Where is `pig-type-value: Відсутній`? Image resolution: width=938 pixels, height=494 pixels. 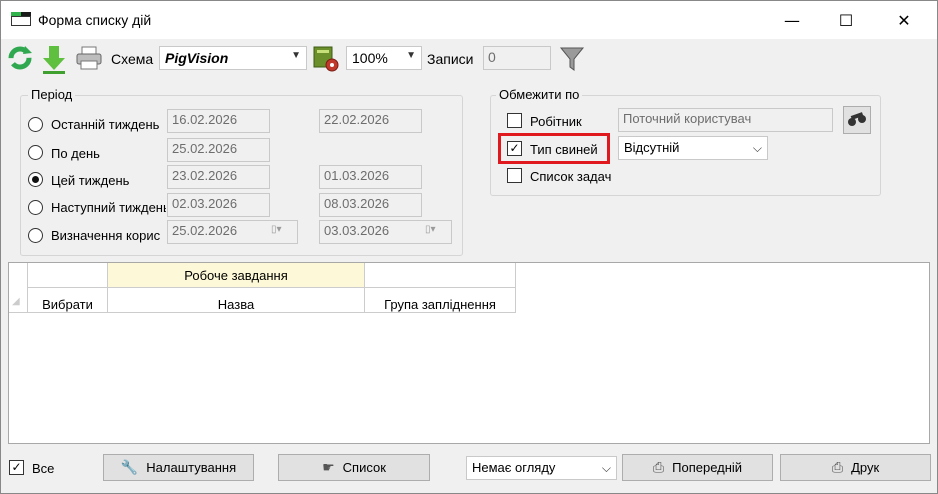 pig-type-value: Відсутній is located at coordinates (652, 147).